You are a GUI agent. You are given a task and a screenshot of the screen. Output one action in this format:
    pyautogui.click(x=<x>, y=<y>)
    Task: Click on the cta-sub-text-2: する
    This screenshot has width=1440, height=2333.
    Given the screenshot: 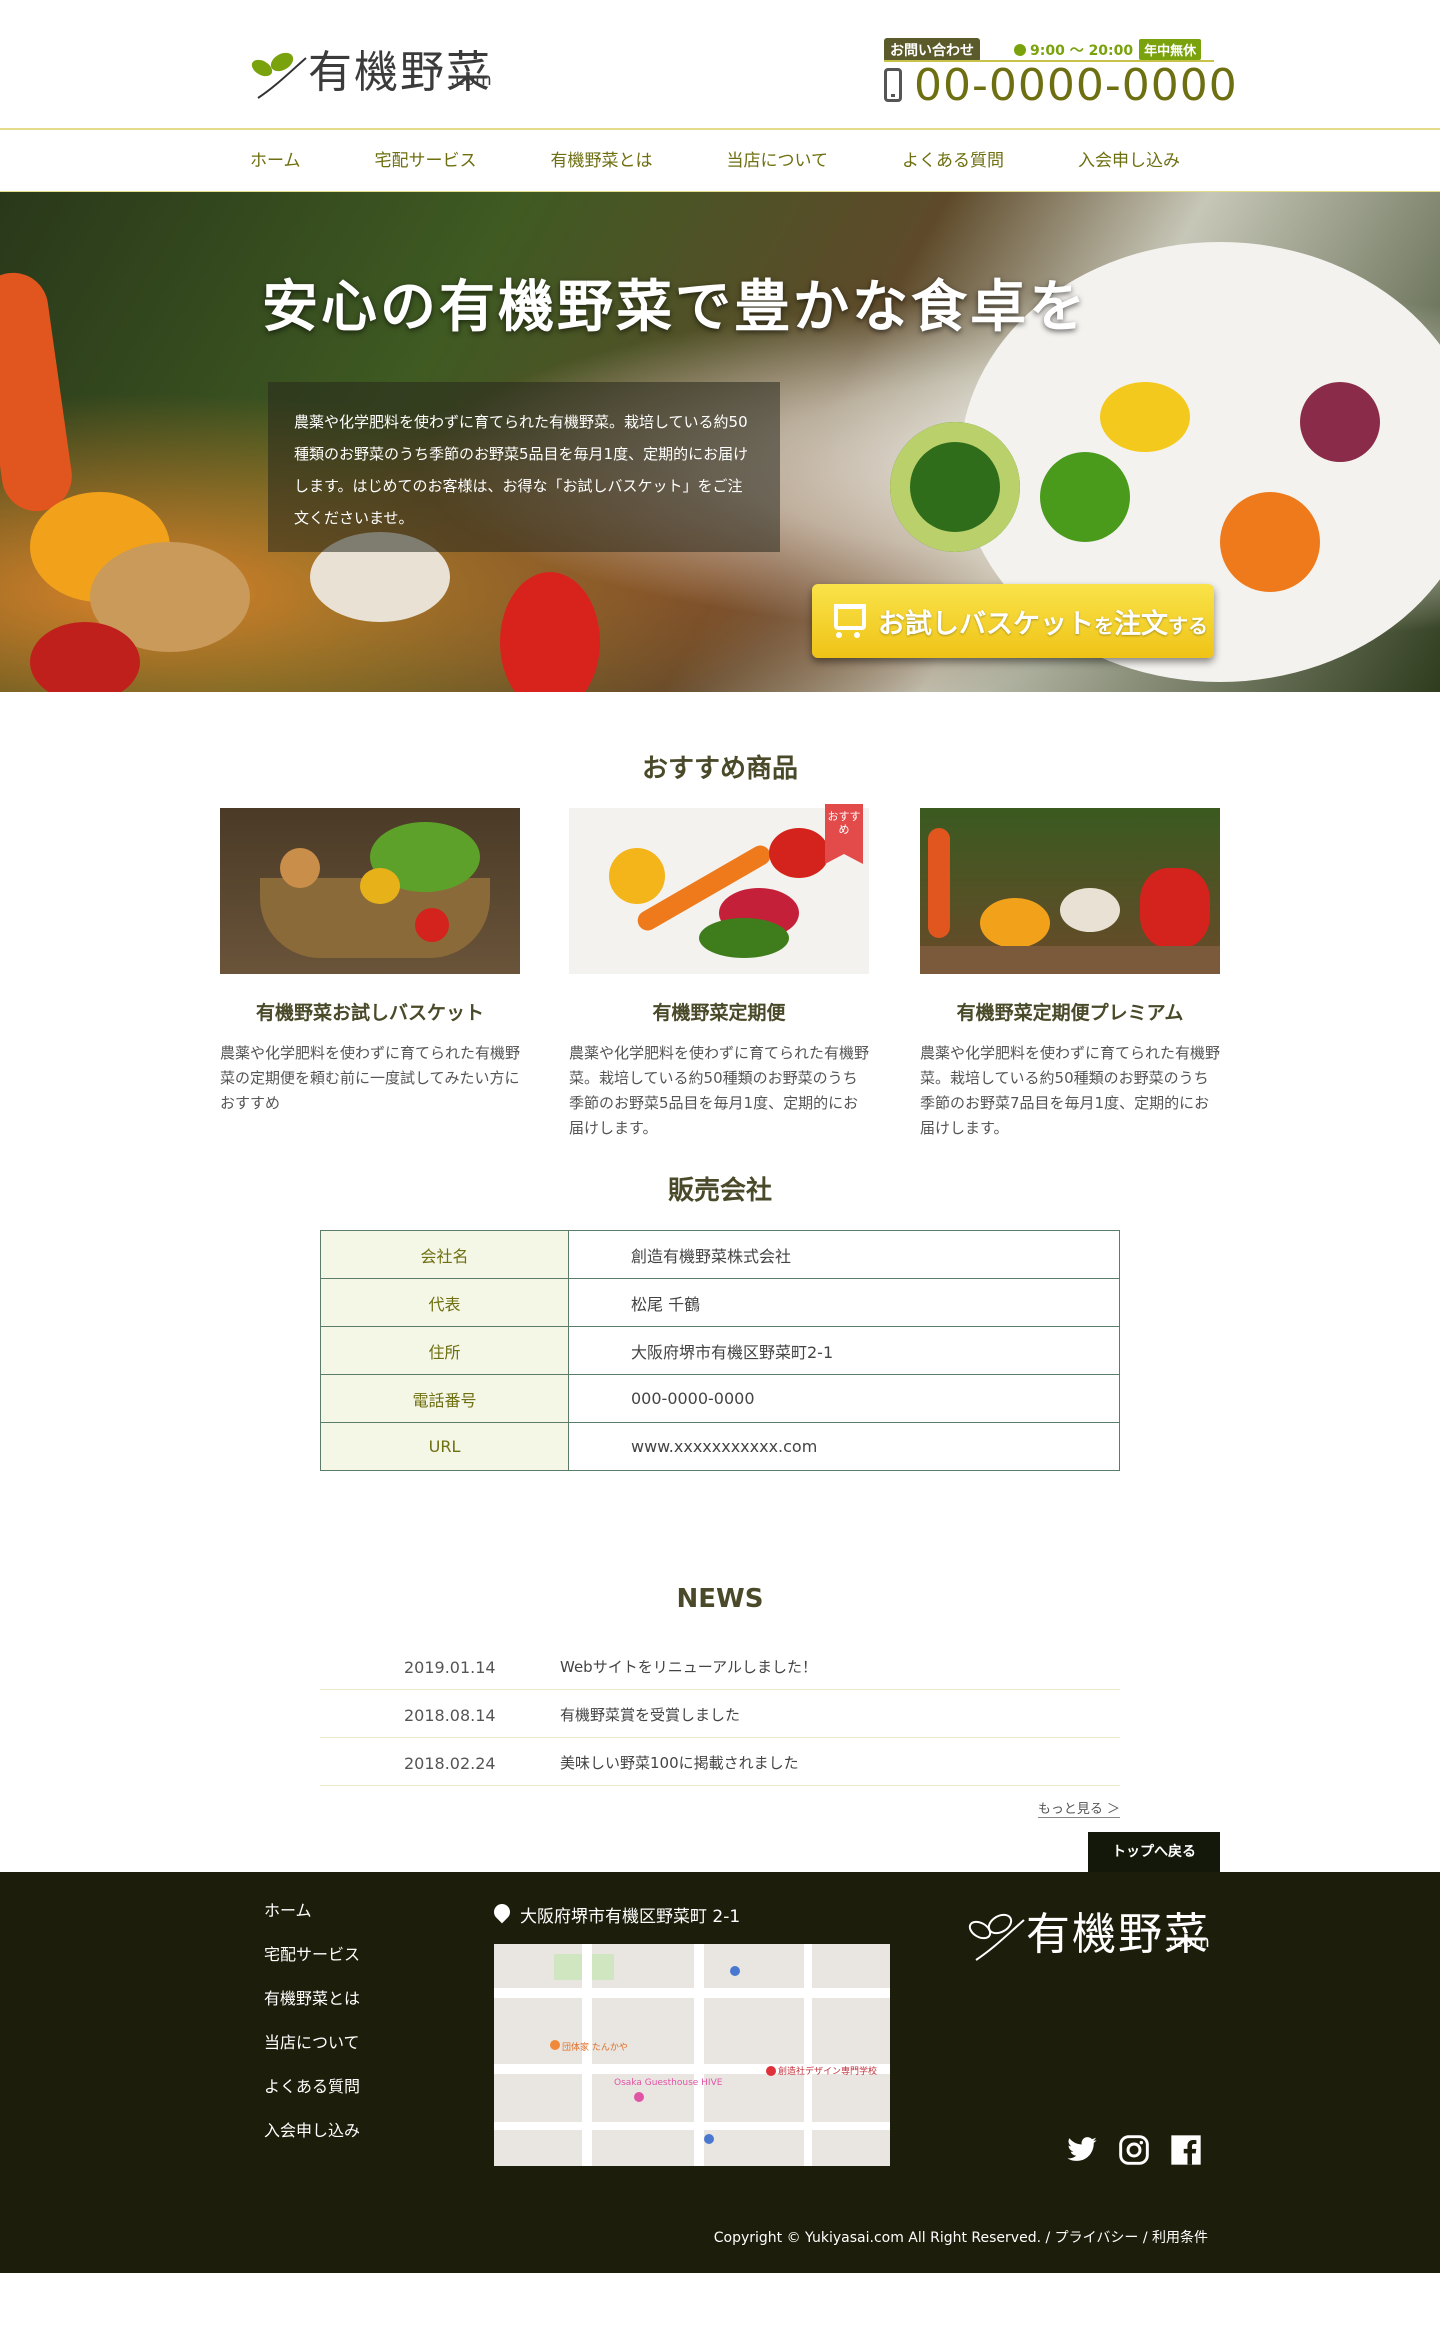 What is the action you would take?
    pyautogui.click(x=1188, y=626)
    